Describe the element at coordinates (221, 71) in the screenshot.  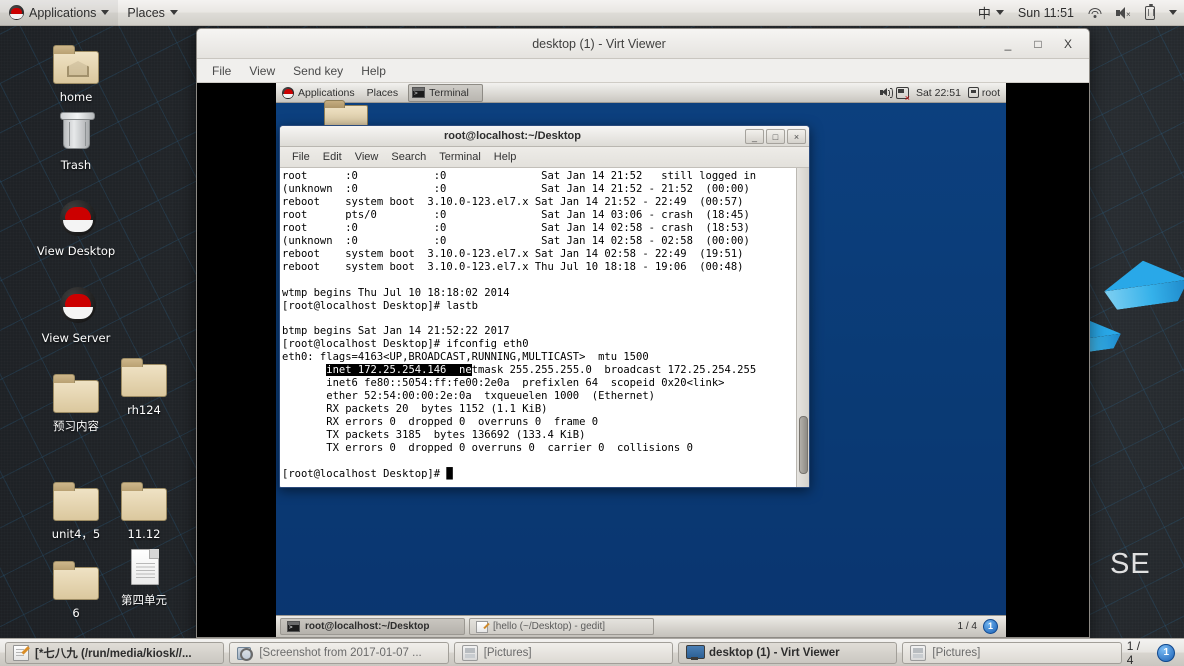
I see `menu-file: File` at that location.